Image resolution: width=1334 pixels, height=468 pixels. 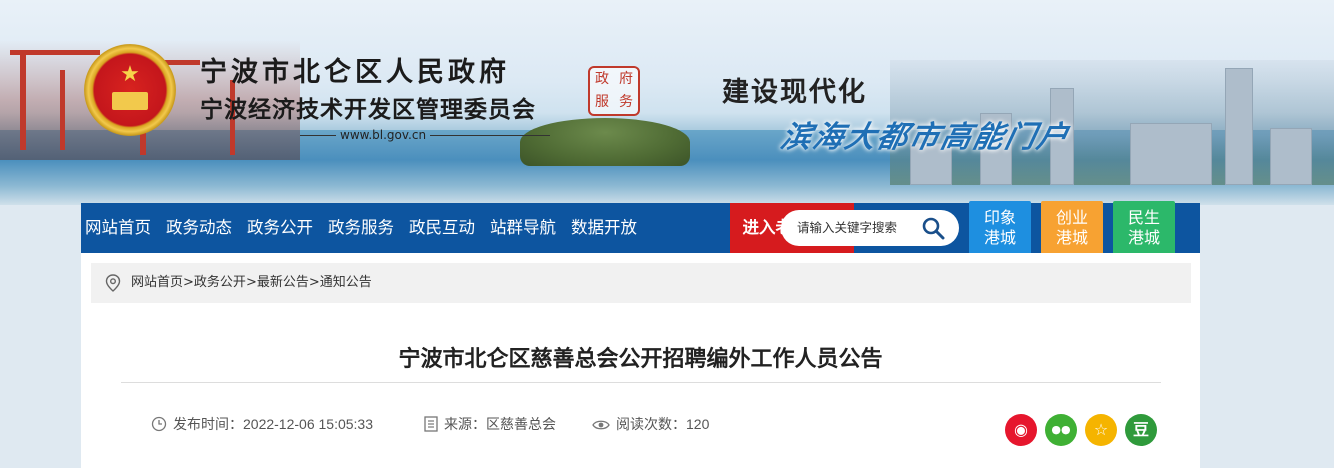 What do you see at coordinates (1021, 430) in the screenshot?
I see `weibo-icon: ◉` at bounding box center [1021, 430].